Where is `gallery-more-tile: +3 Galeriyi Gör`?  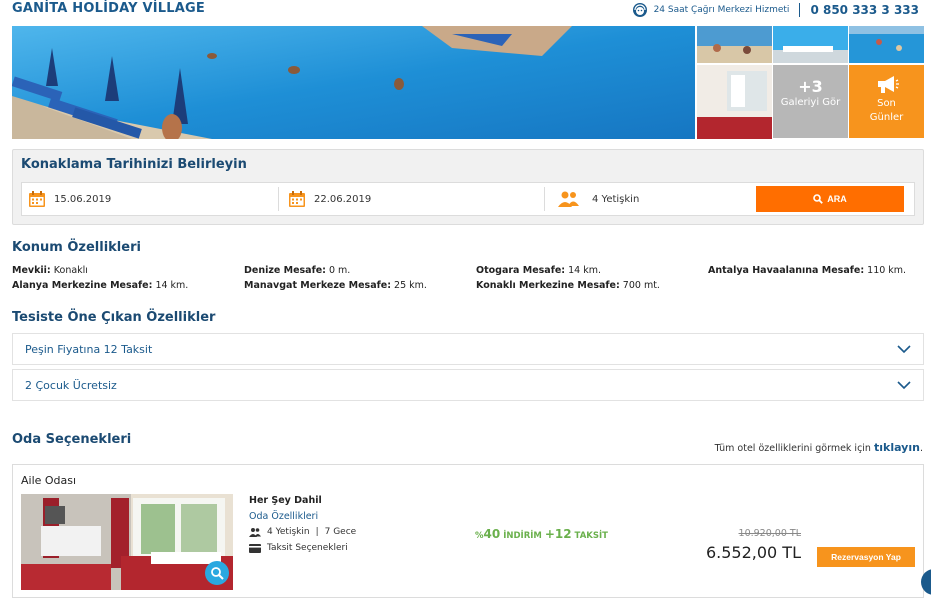 gallery-more-tile: +3 Galeriyi Gör is located at coordinates (810, 101).